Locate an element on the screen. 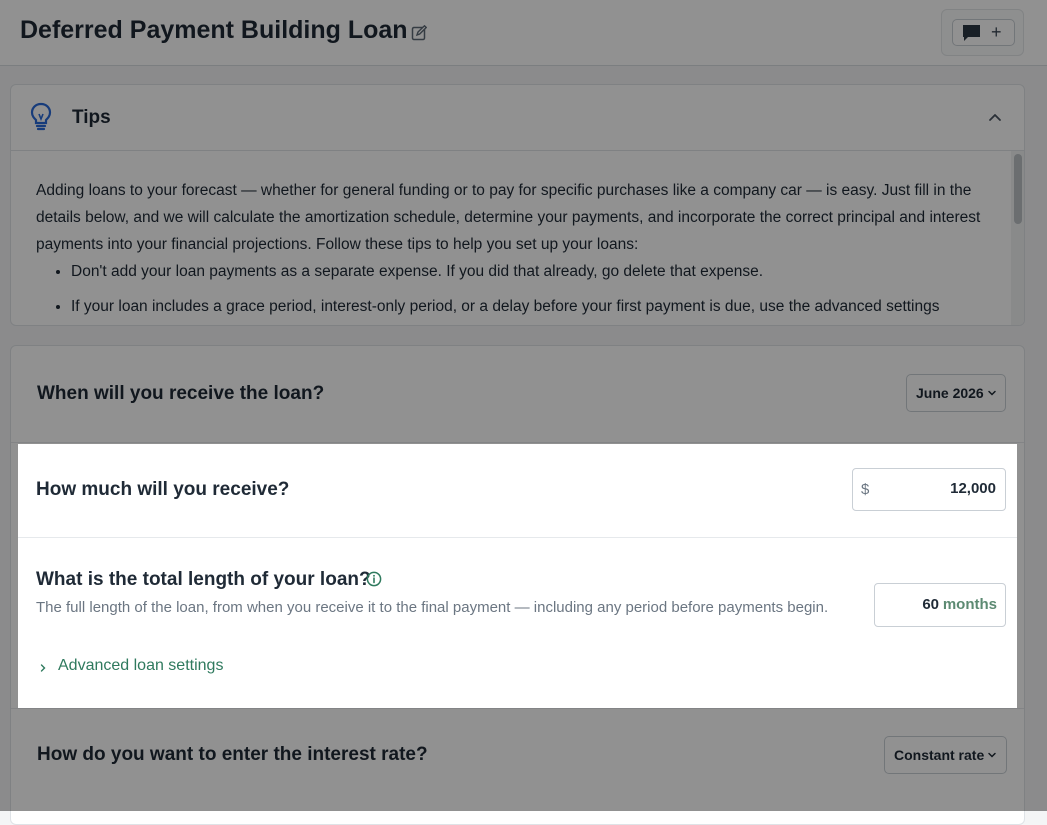  page-title: Deferred Payment Building Loan is located at coordinates (214, 30).